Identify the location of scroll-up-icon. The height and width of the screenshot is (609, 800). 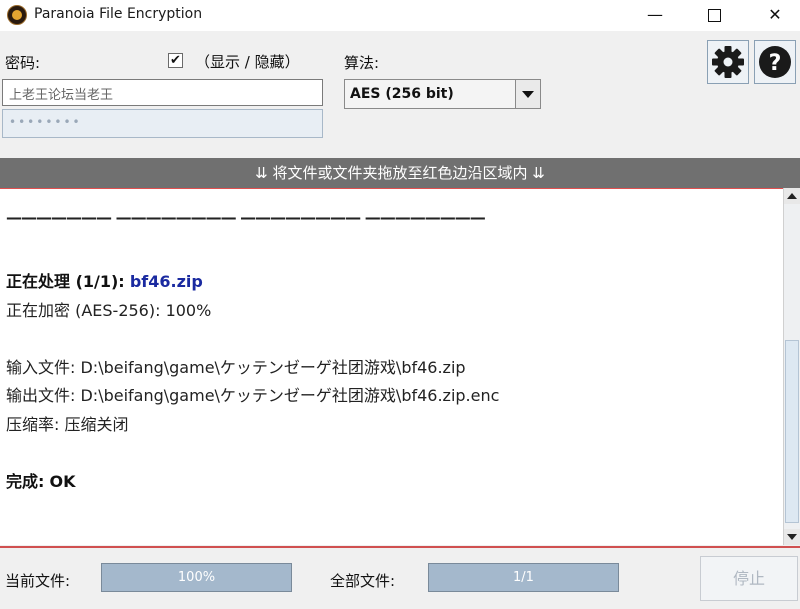
(792, 196).